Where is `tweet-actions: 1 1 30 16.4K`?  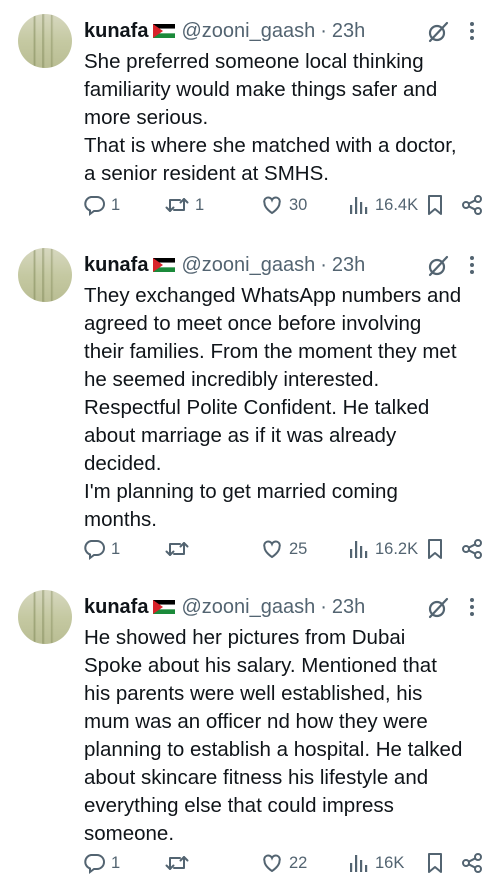 tweet-actions: 1 1 30 16.4K is located at coordinates (250, 205).